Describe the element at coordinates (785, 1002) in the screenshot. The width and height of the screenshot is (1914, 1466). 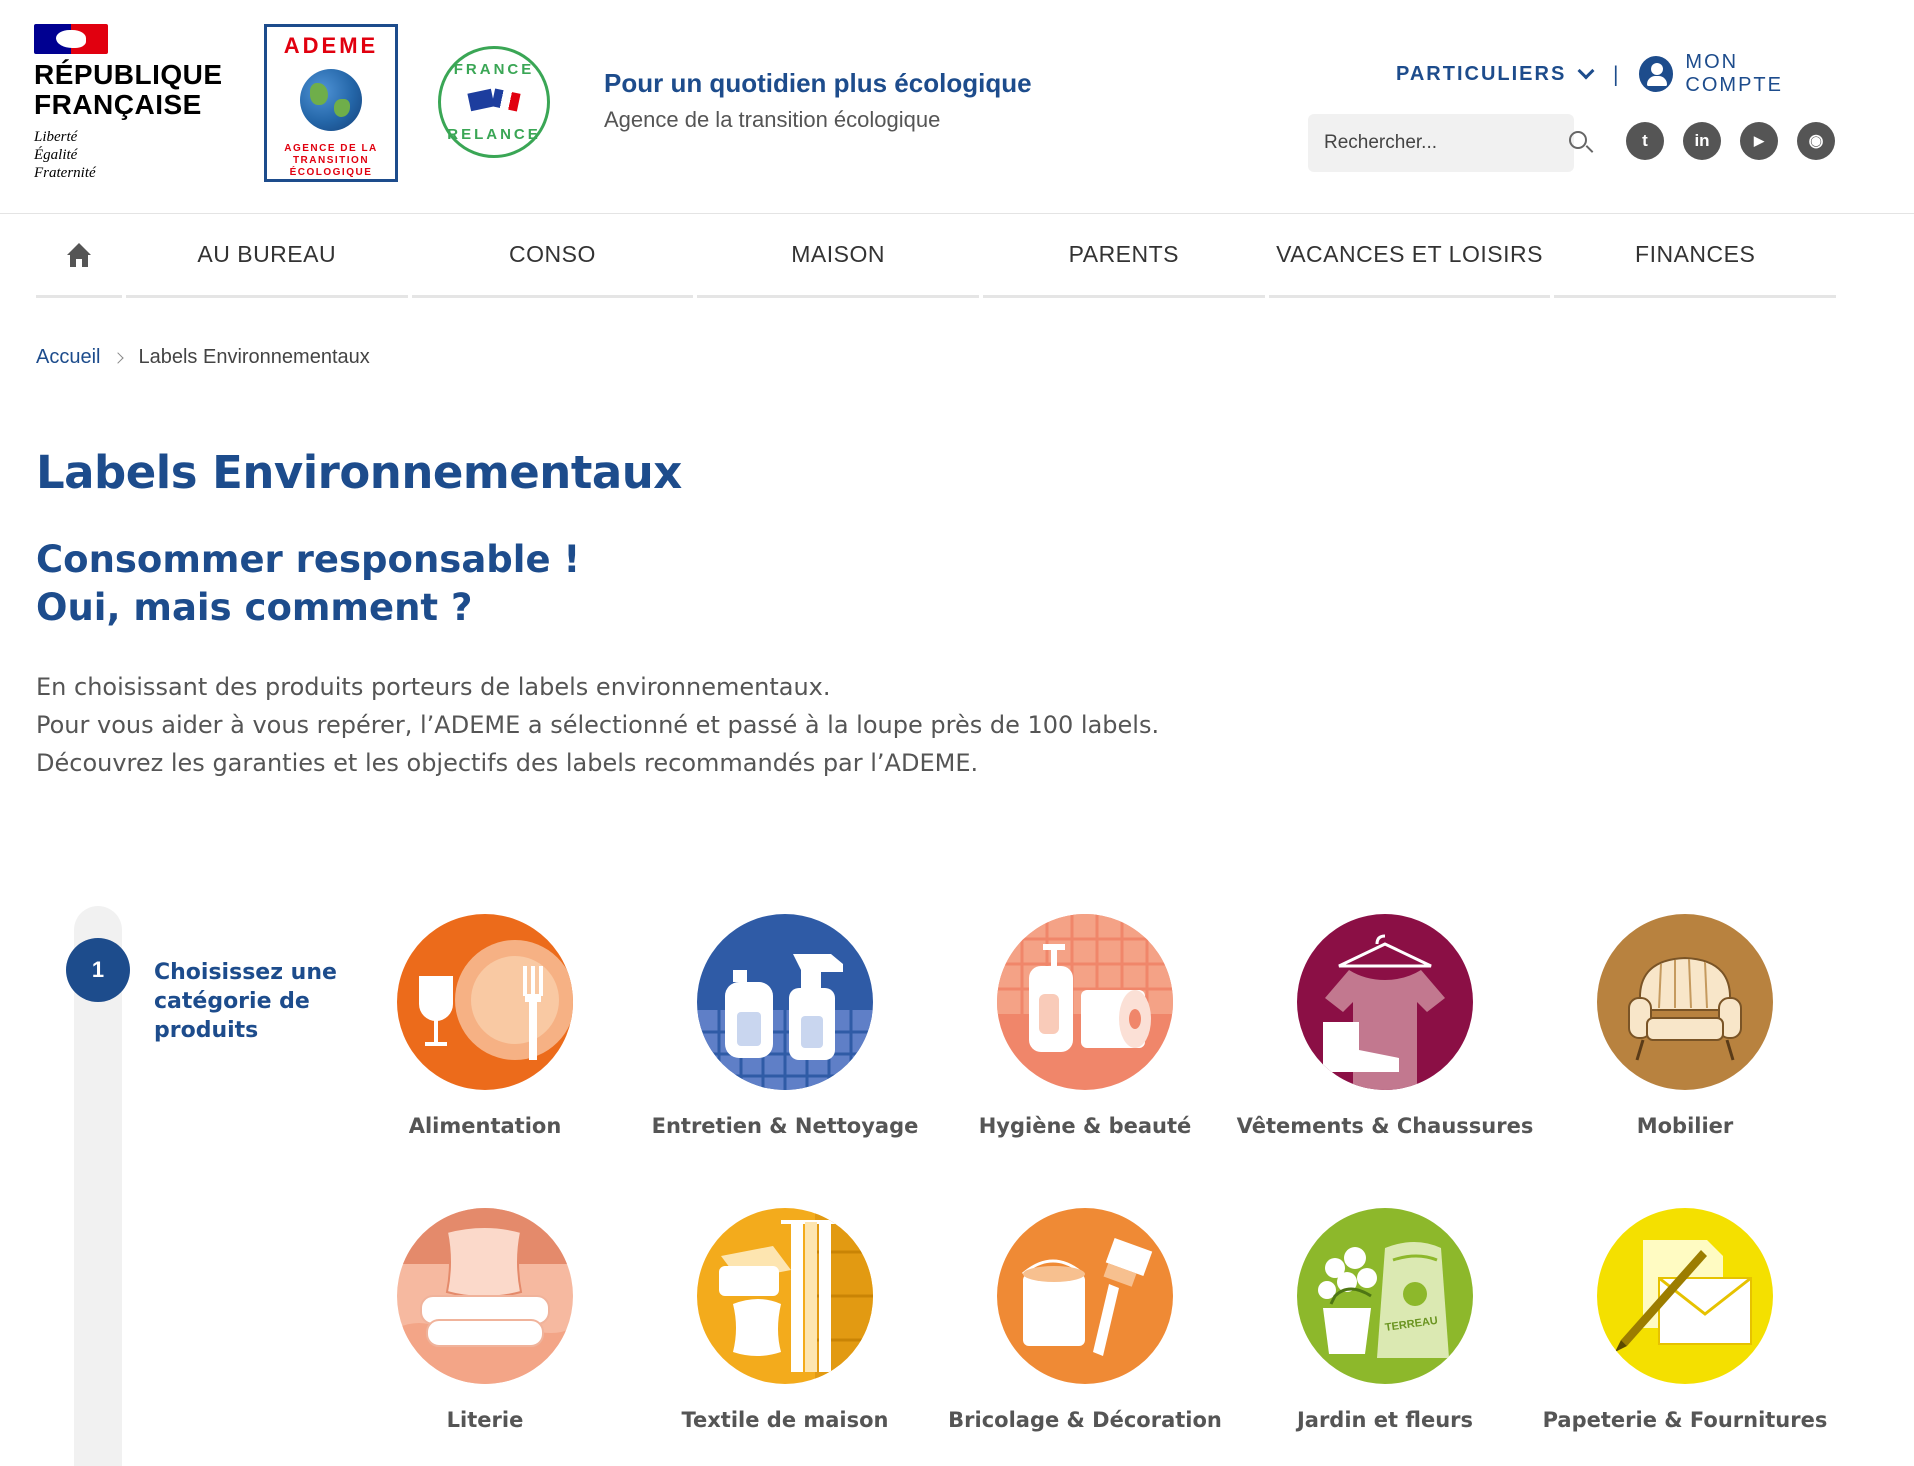
I see `cleaning-icon` at that location.